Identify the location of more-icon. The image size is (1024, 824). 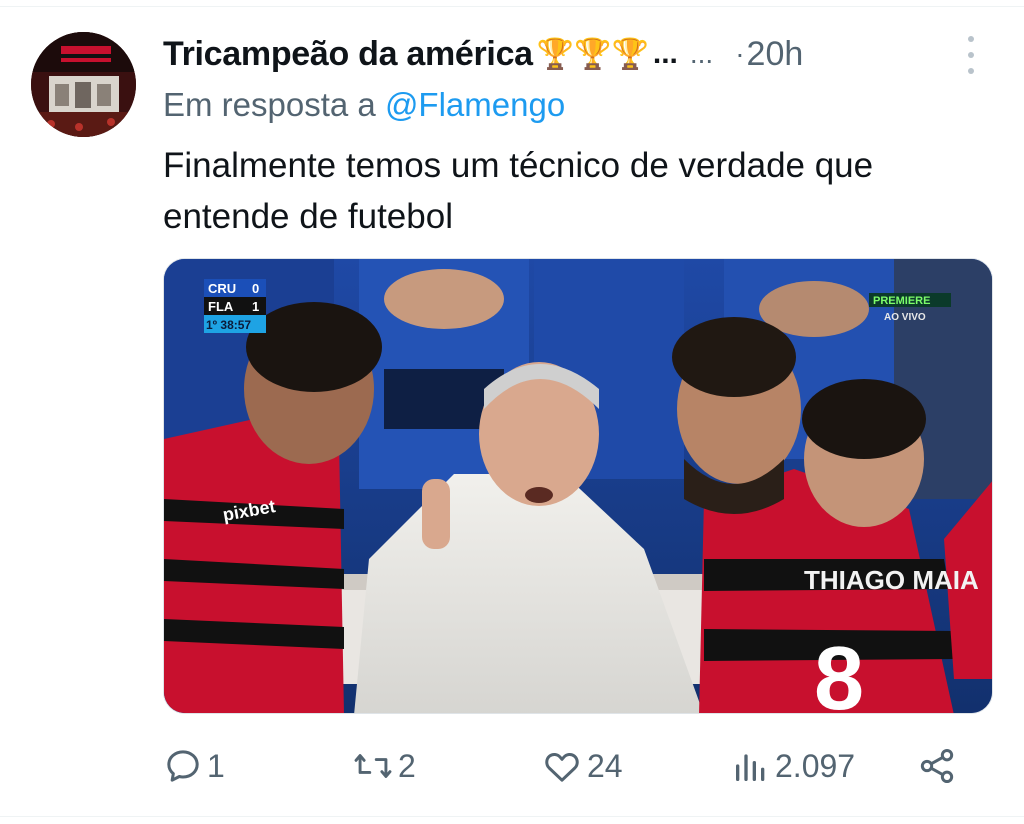
(971, 55).